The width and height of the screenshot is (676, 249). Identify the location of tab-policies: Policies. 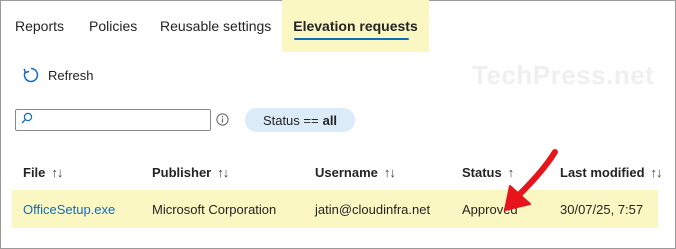
(113, 26).